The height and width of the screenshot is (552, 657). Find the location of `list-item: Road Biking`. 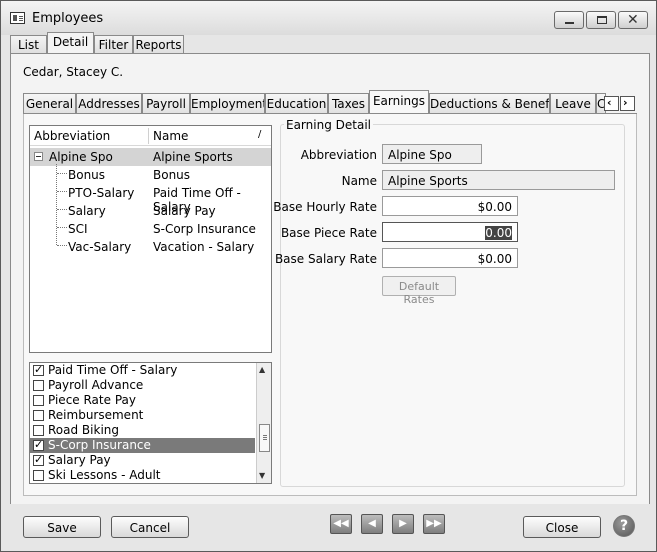

list-item: Road Biking is located at coordinates (142, 430).